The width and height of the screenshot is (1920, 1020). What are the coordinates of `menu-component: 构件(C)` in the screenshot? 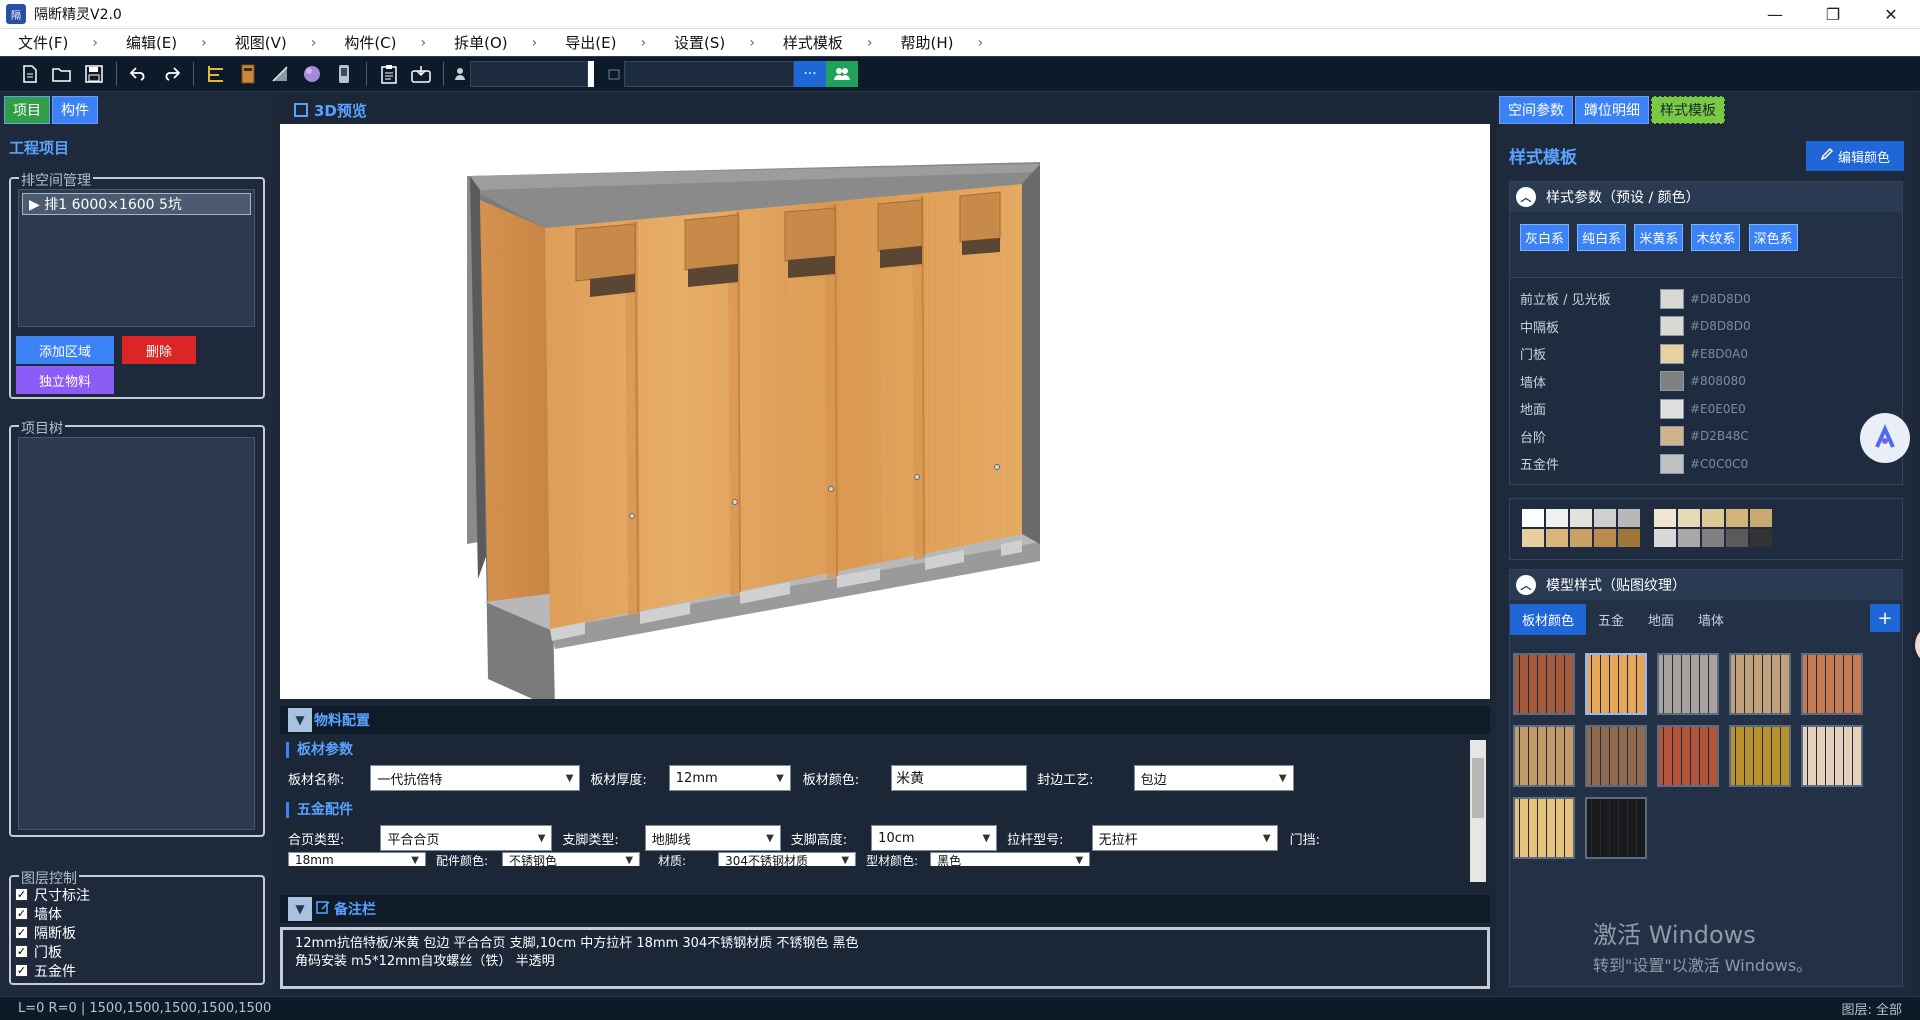 It's located at (367, 42).